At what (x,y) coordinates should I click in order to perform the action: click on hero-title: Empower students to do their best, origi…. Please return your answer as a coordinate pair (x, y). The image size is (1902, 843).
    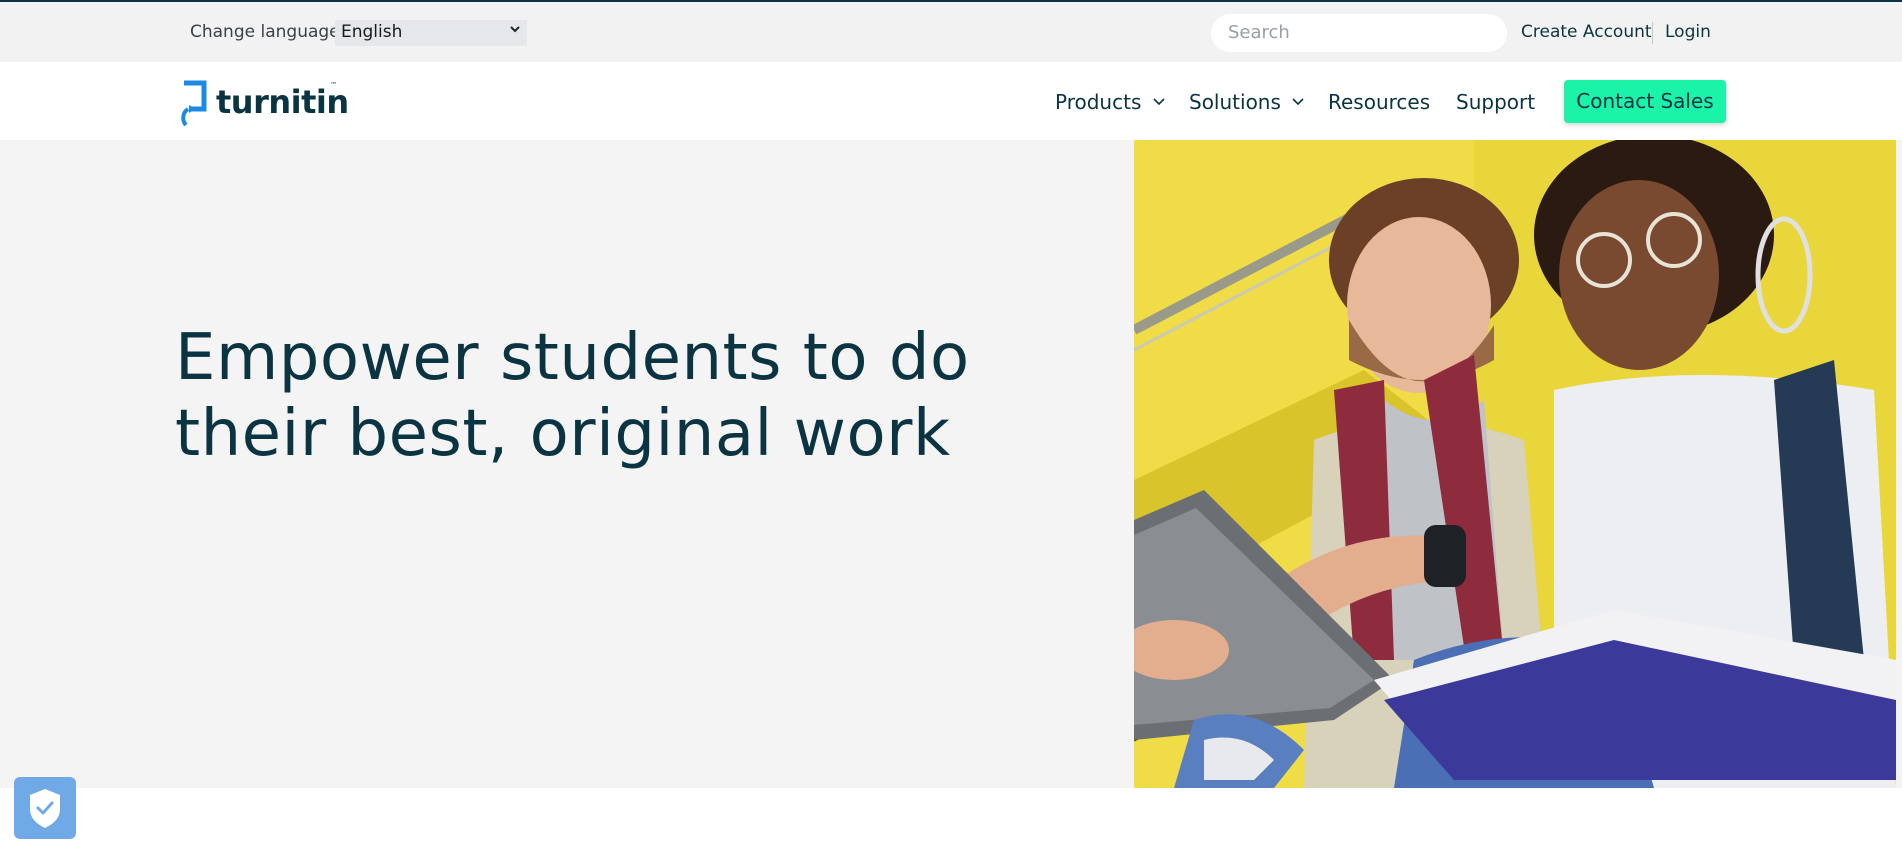
    Looking at the image, I should click on (625, 396).